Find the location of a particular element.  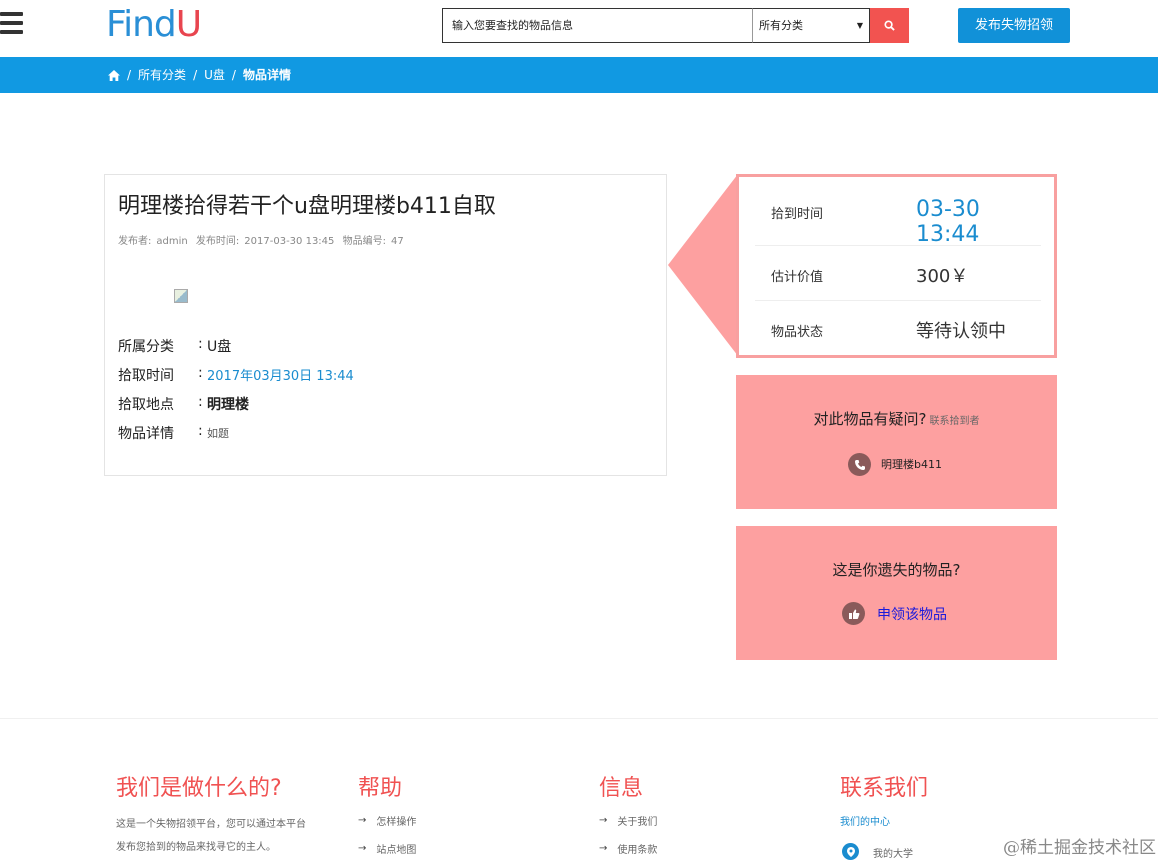

footer-link-label: 使用条款 is located at coordinates (637, 850).